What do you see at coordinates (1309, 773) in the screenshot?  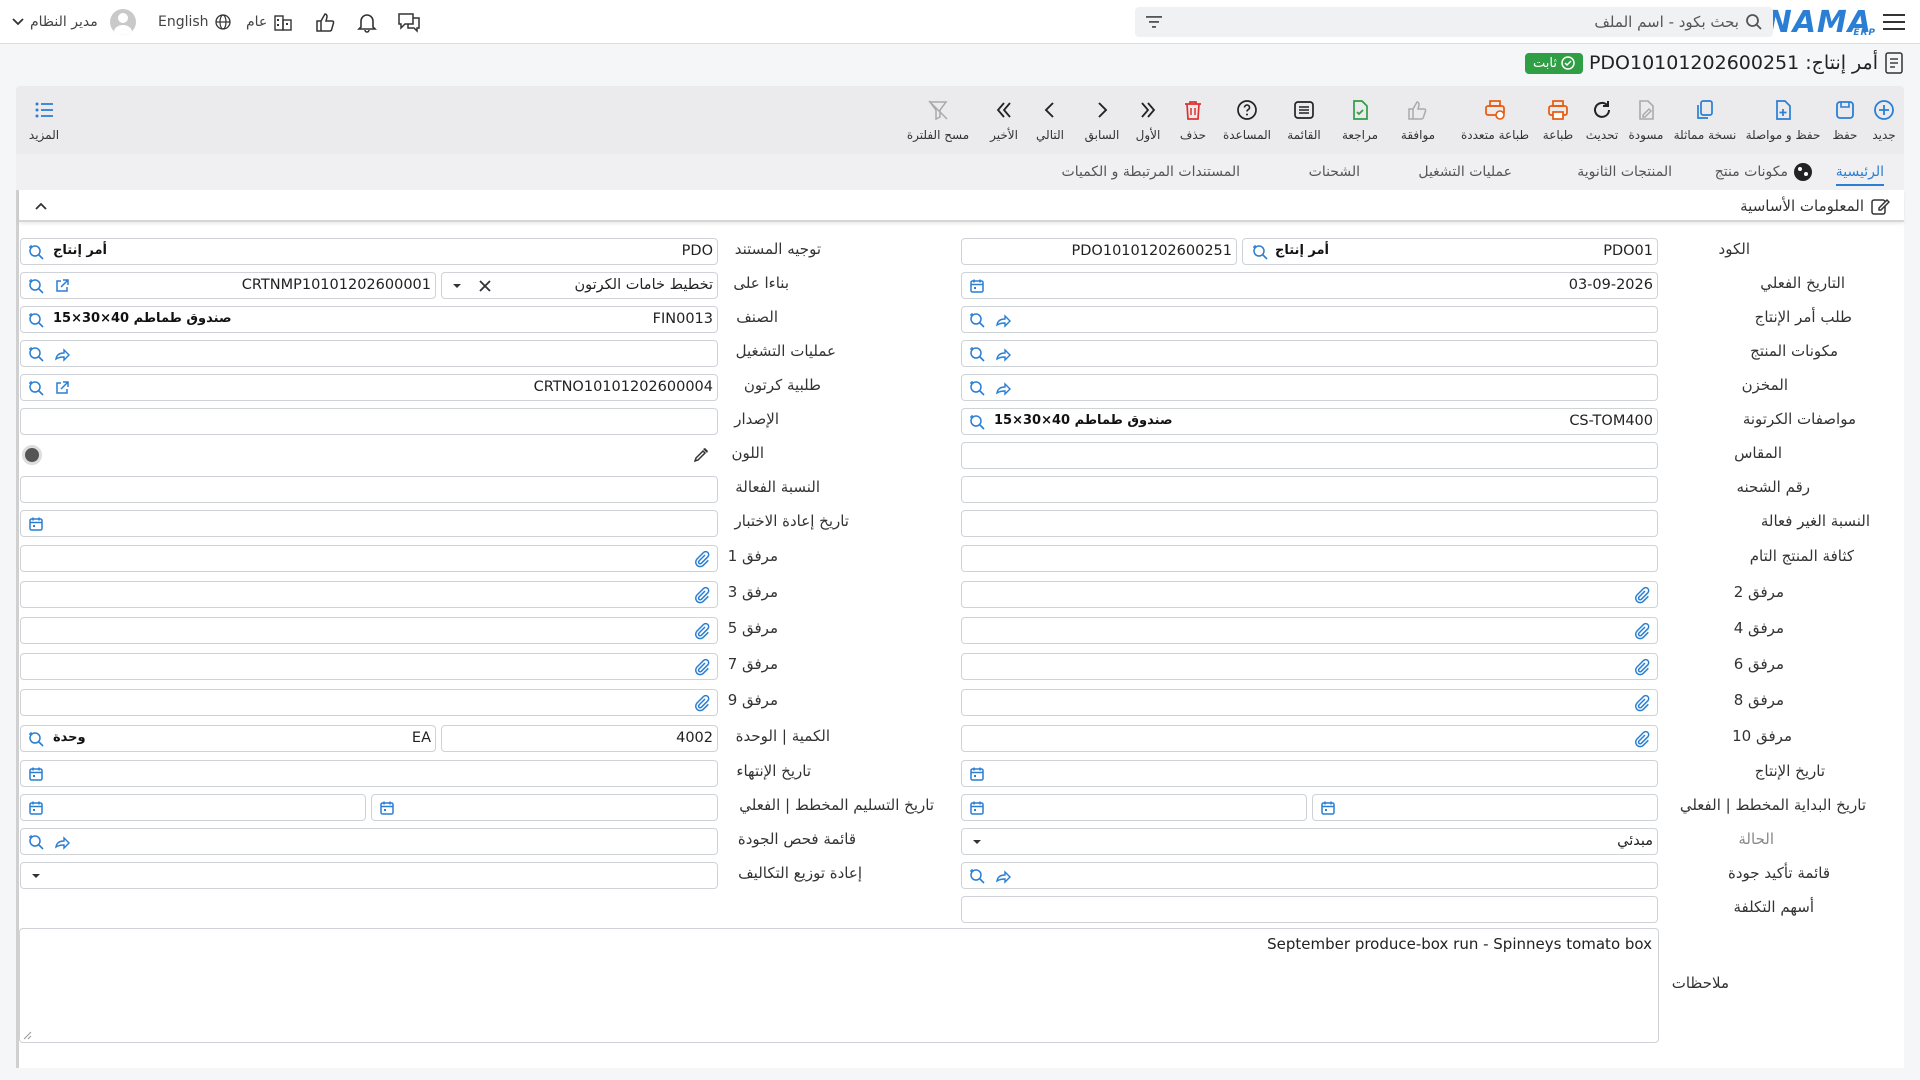 I see `production-date-field` at bounding box center [1309, 773].